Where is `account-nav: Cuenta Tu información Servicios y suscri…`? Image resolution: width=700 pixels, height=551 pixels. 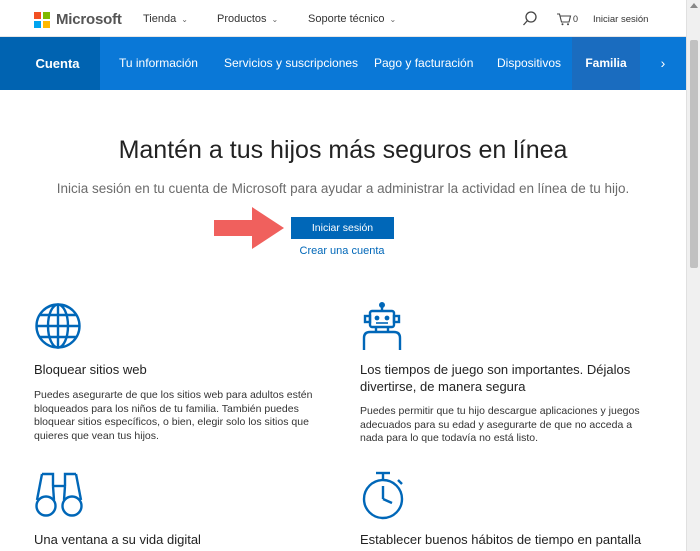
account-nav: Cuenta Tu información Servicios y suscri… is located at coordinates (343, 63).